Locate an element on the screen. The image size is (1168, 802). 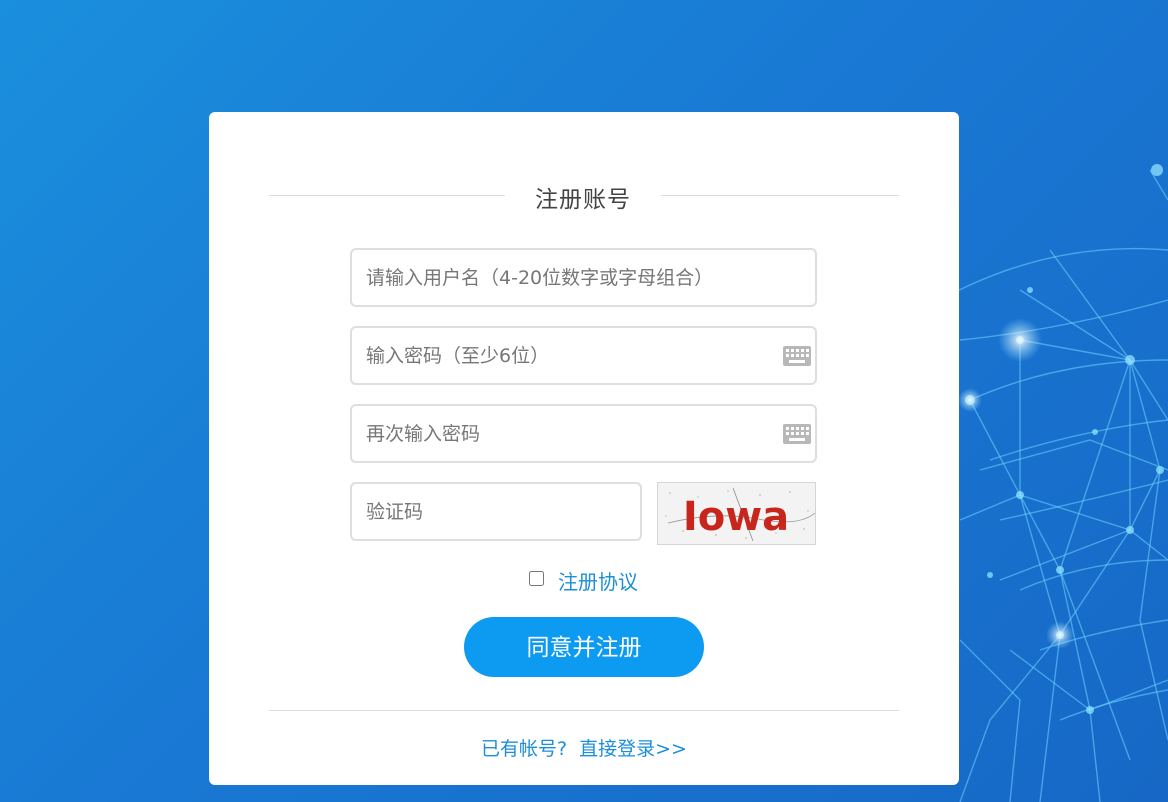
title-row: 注册账号 is located at coordinates (584, 196).